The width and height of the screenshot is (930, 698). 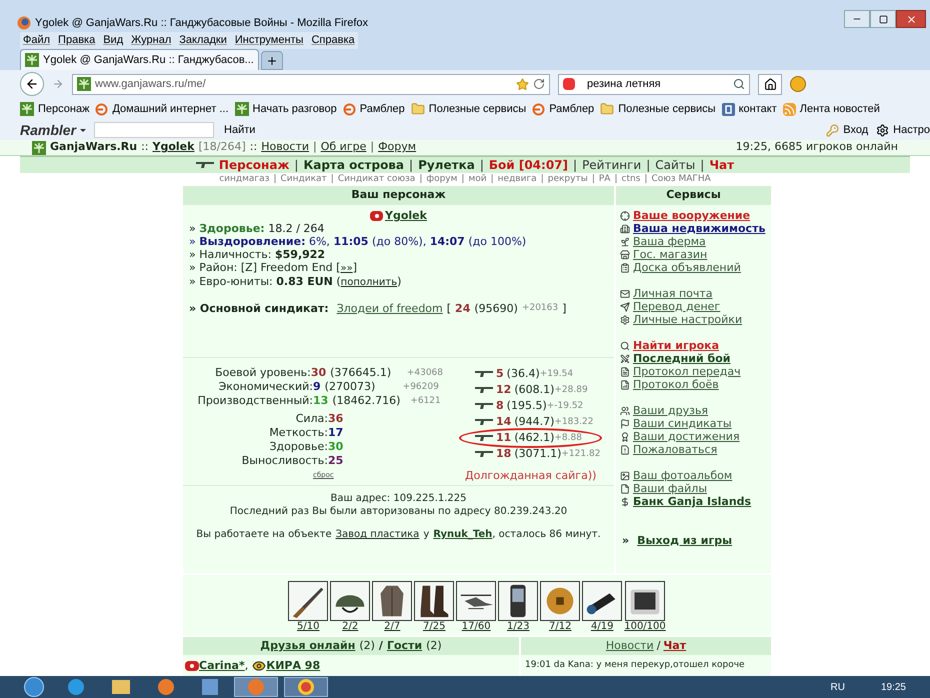 What do you see at coordinates (528, 165) in the screenshot?
I see `nav-link: Бой [04:07]` at bounding box center [528, 165].